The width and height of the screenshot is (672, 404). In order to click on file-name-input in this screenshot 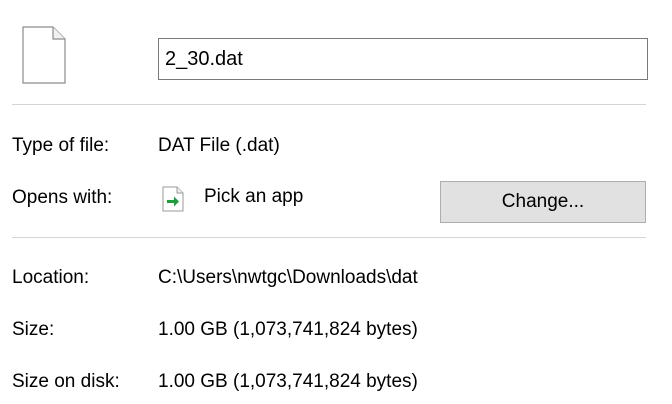, I will do `click(403, 59)`.